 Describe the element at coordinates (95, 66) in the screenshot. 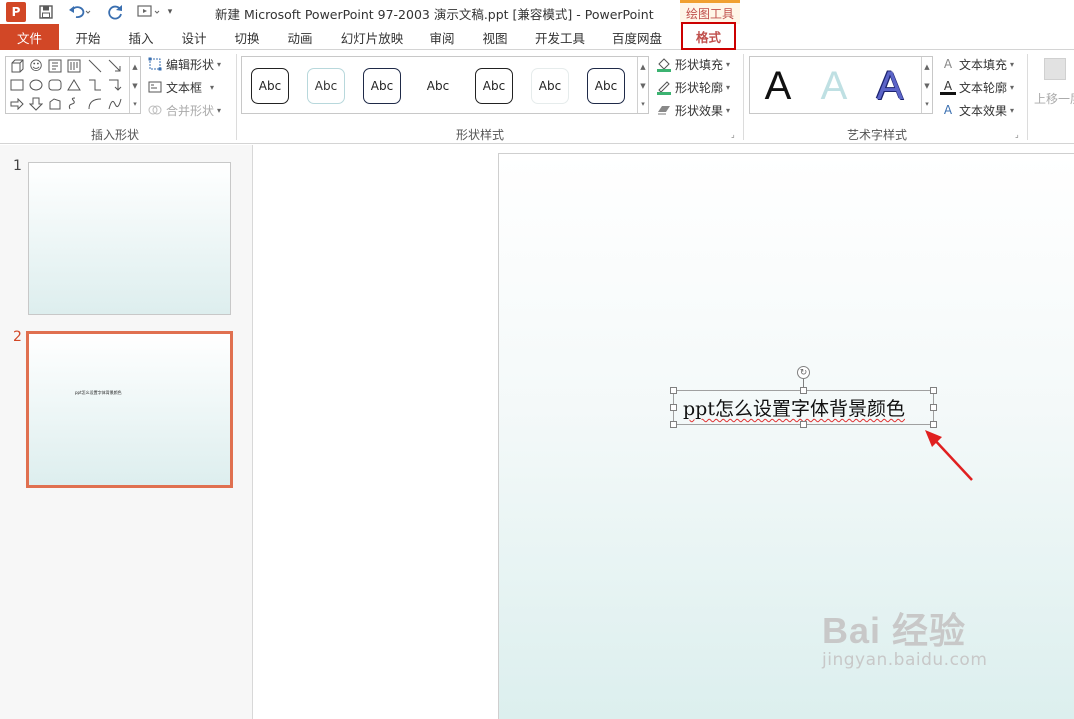

I see `line-shape-icon` at that location.